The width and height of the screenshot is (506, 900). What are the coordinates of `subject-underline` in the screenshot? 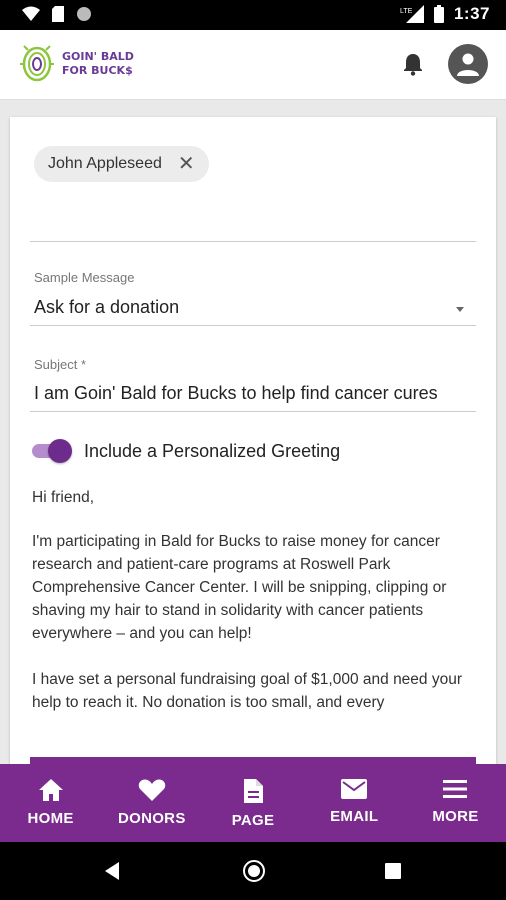 It's located at (253, 411).